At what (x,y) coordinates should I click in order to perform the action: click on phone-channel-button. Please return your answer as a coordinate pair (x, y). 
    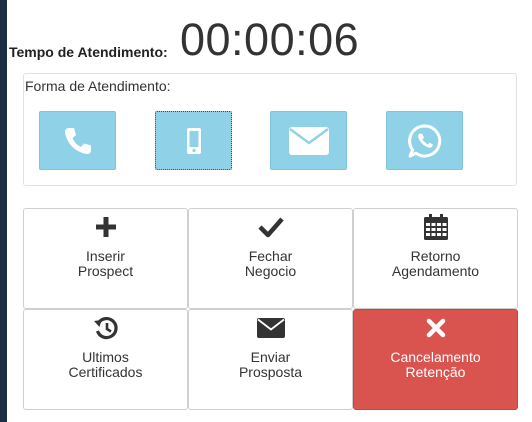
    Looking at the image, I should click on (77, 140).